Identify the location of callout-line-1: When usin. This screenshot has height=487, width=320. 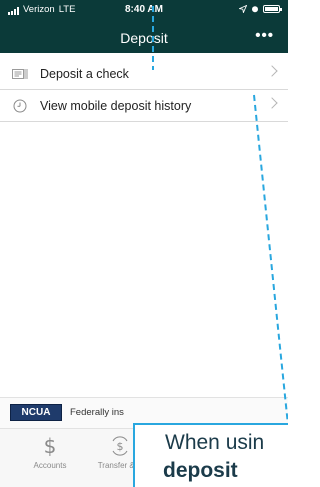
(215, 442).